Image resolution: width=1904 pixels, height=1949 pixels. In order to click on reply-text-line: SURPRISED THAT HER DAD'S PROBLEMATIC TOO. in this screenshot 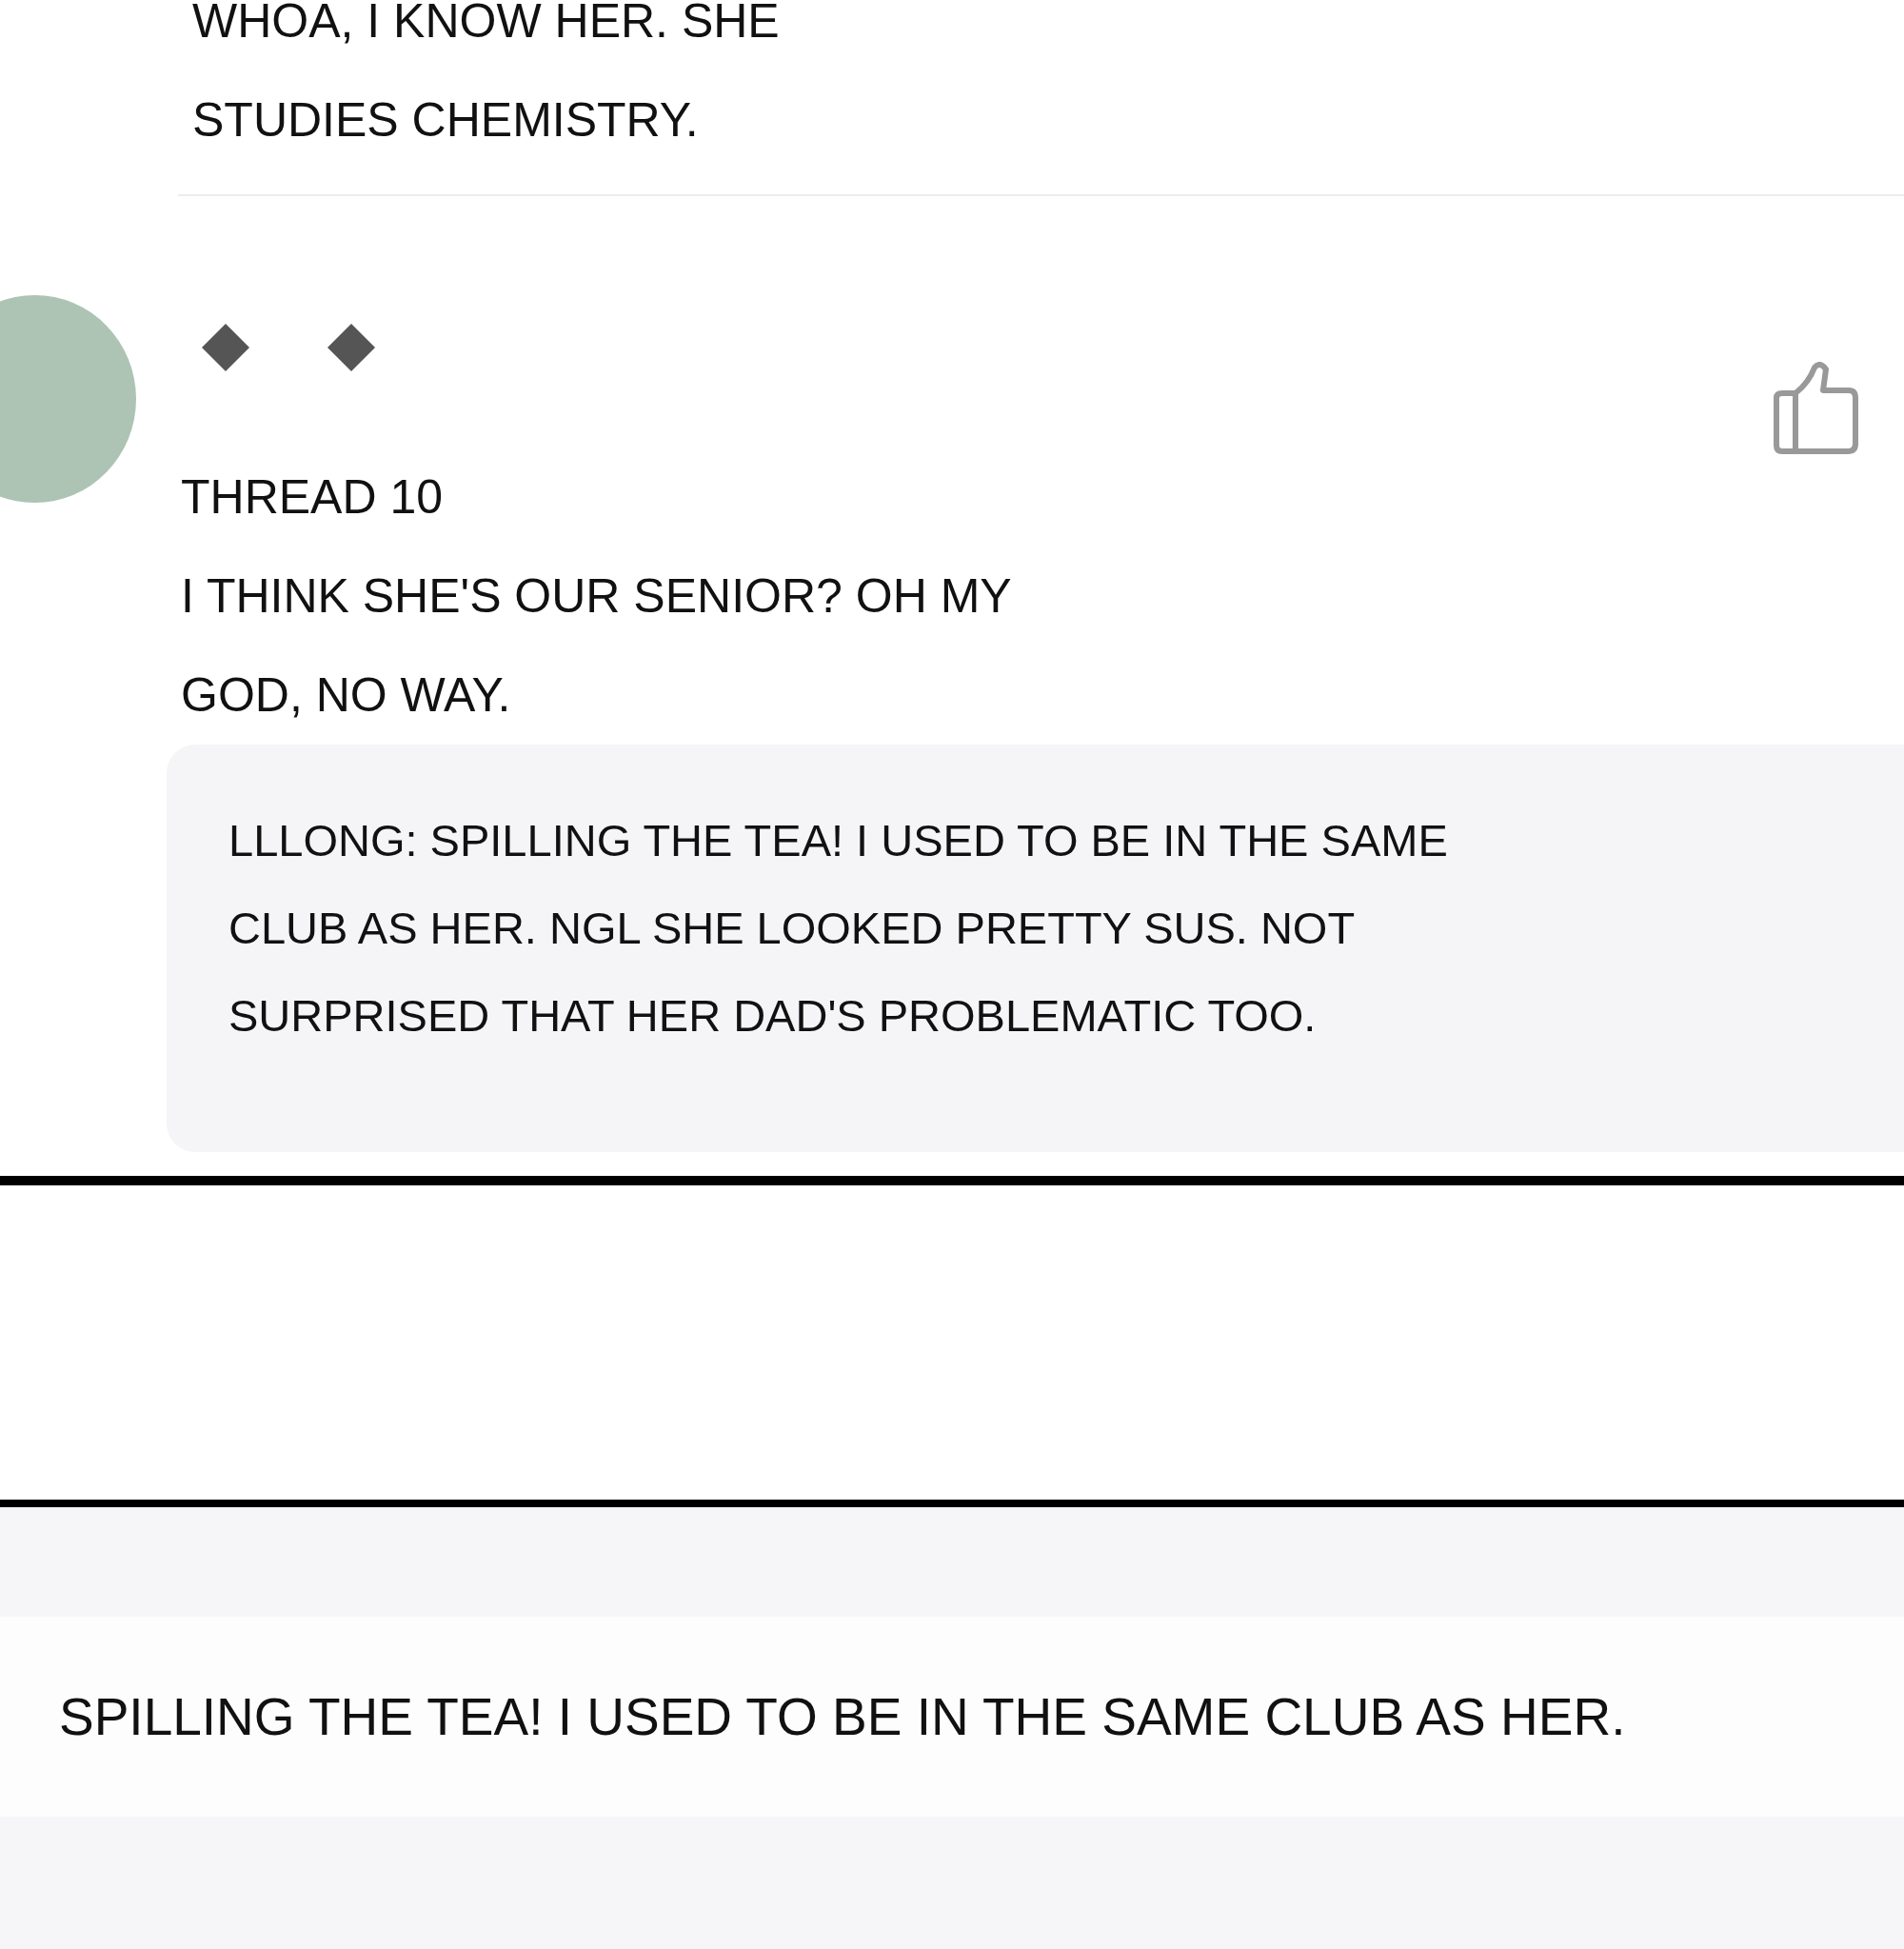, I will do `click(772, 1016)`.